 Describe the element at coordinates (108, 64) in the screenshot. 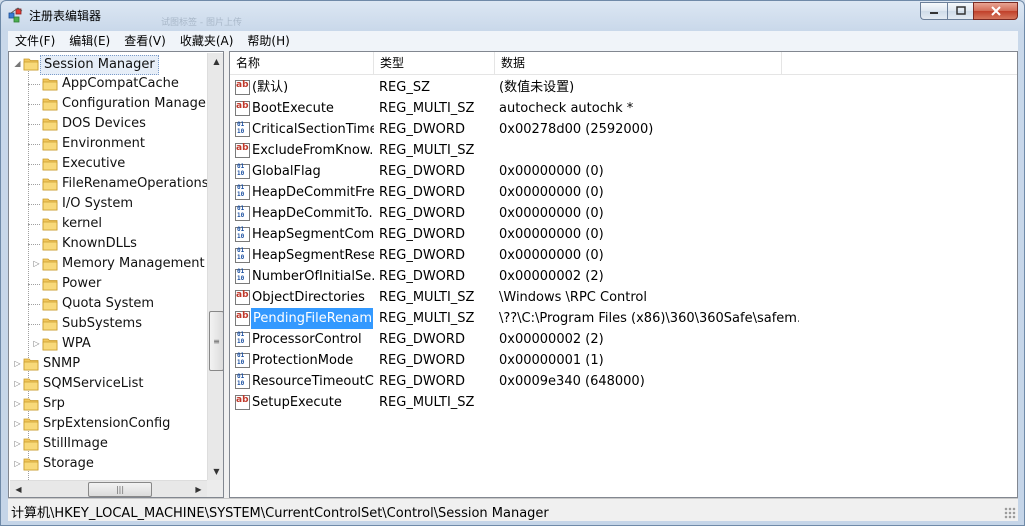

I see `tree-item: ◢ Session Manager` at that location.